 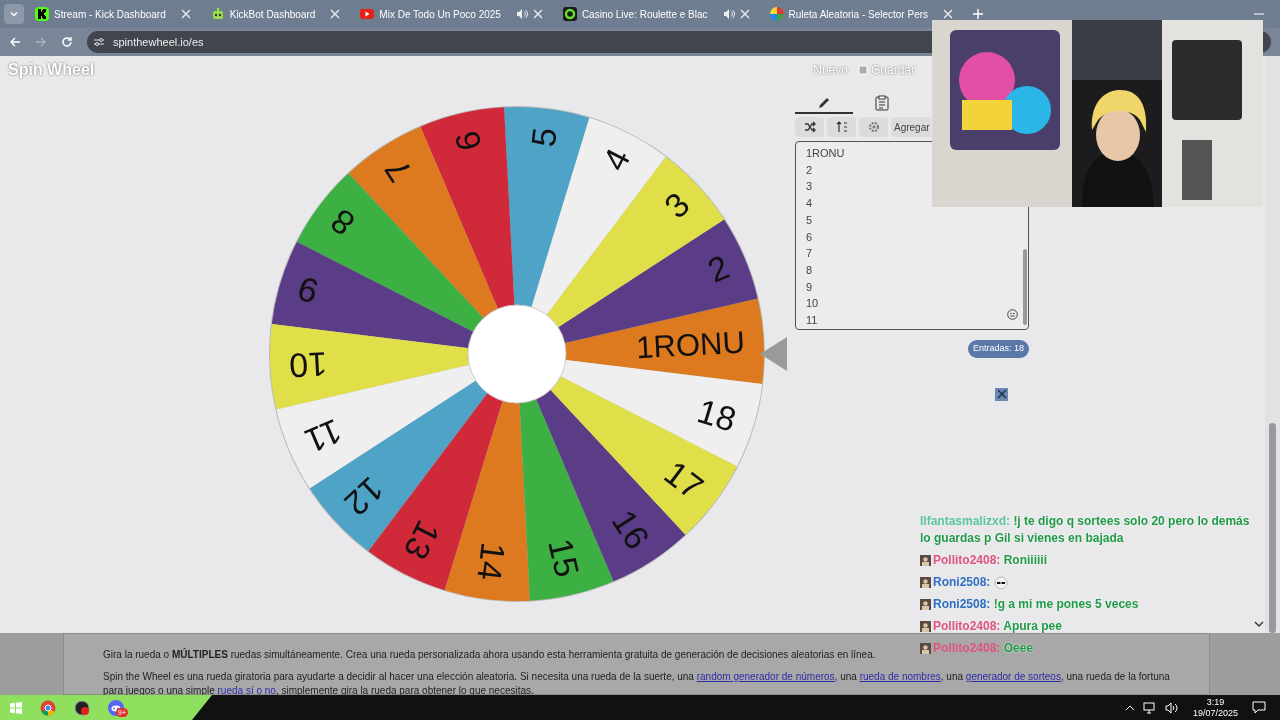 I want to click on save-icon, so click(x=862, y=70).